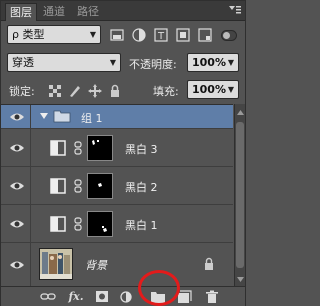  Describe the element at coordinates (75, 91) in the screenshot. I see `lock-image-pixels-icon` at that location.